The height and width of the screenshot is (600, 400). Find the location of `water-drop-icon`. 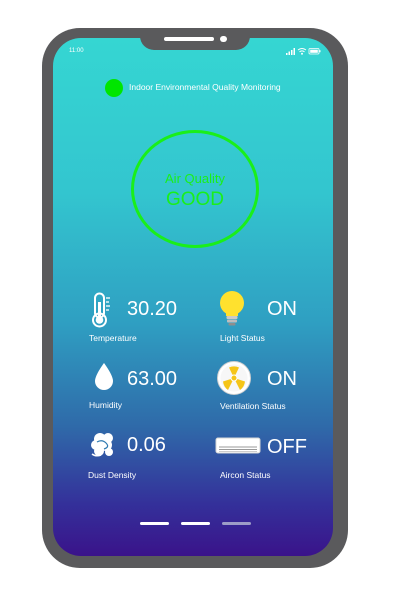

water-drop-icon is located at coordinates (104, 376).